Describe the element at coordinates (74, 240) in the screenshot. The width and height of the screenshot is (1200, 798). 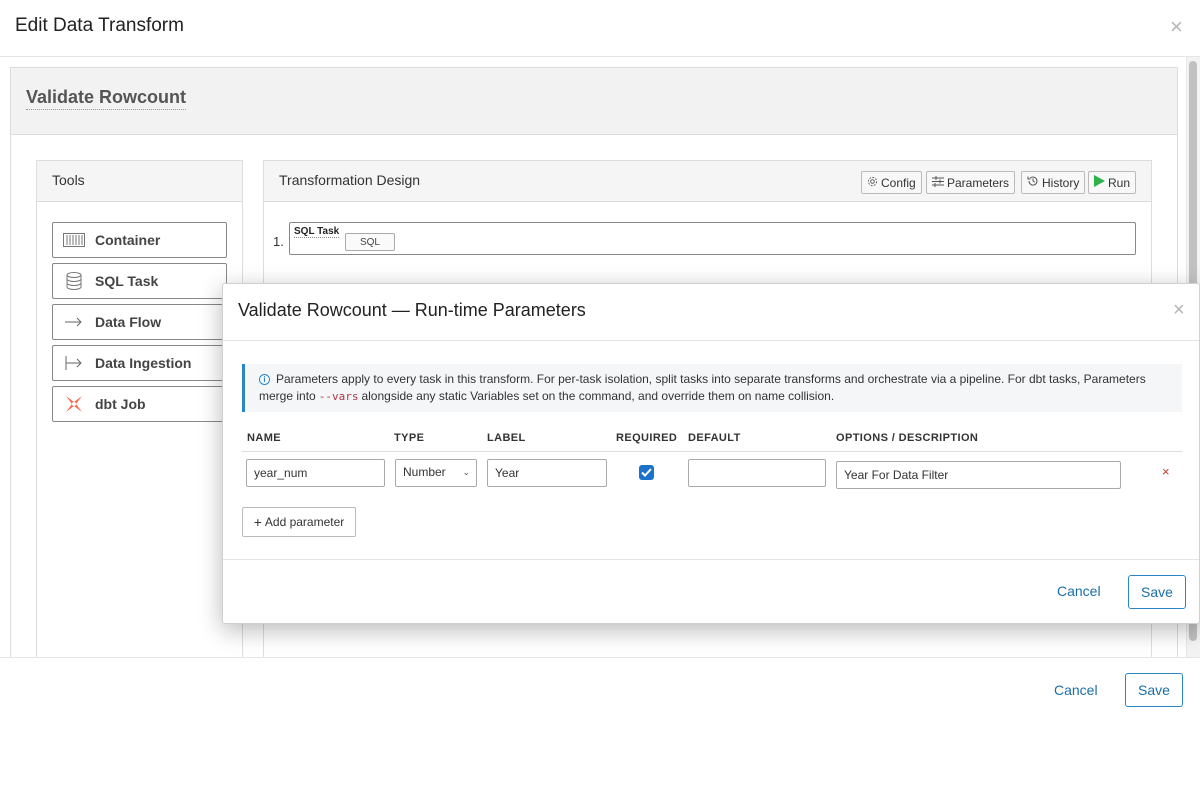
I see `container-icon` at that location.